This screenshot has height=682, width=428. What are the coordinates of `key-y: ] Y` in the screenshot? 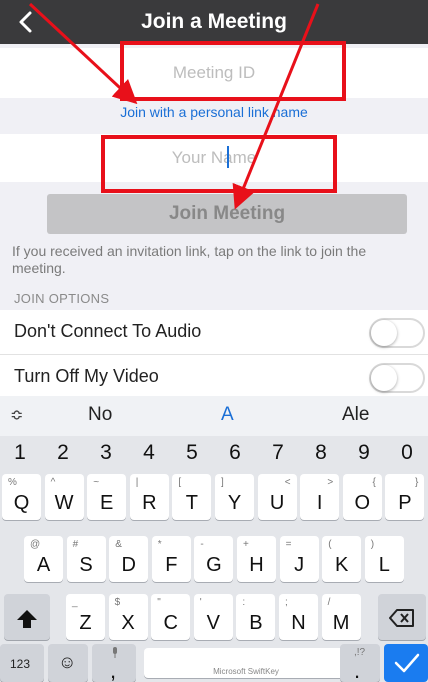 It's located at (234, 497).